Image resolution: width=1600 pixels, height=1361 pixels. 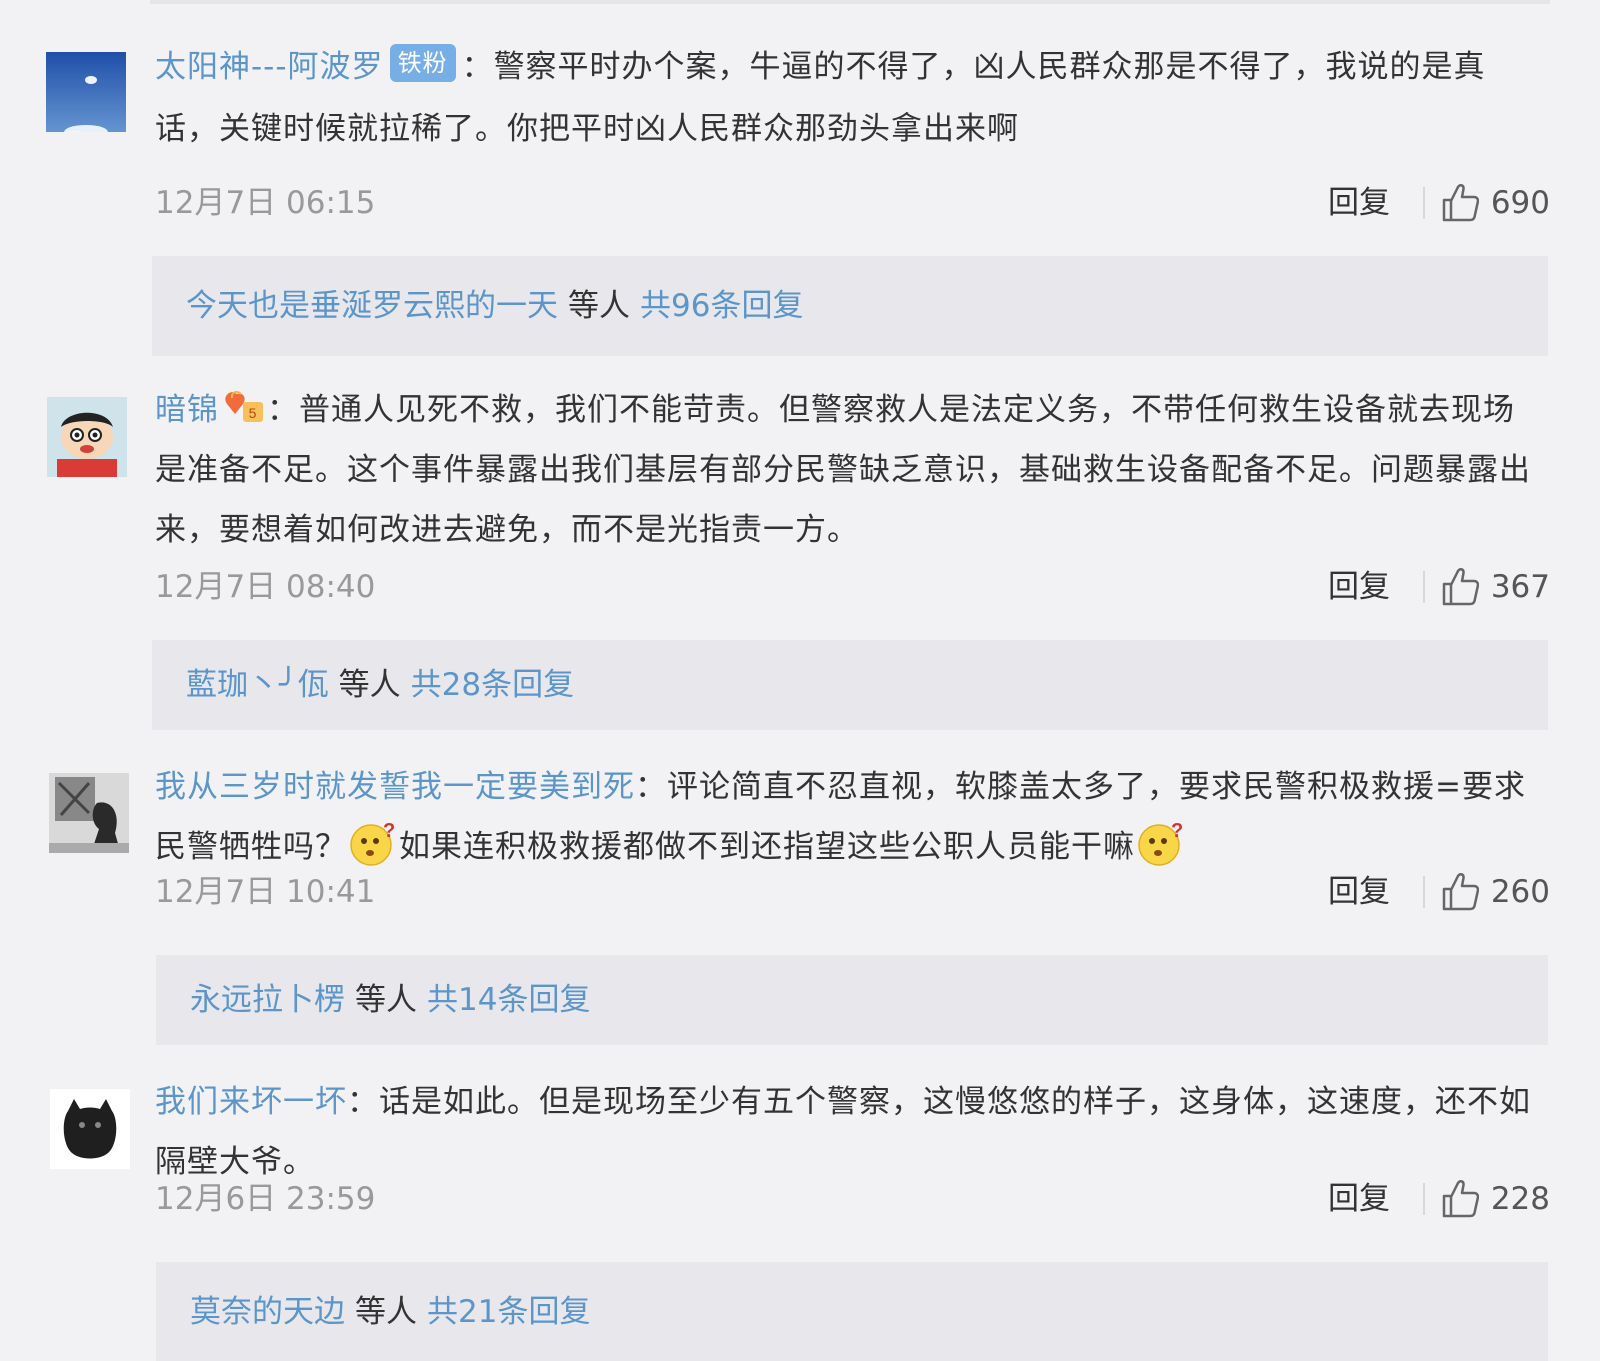 I want to click on comment-time: 12月7日 10:41, so click(x=265, y=892).